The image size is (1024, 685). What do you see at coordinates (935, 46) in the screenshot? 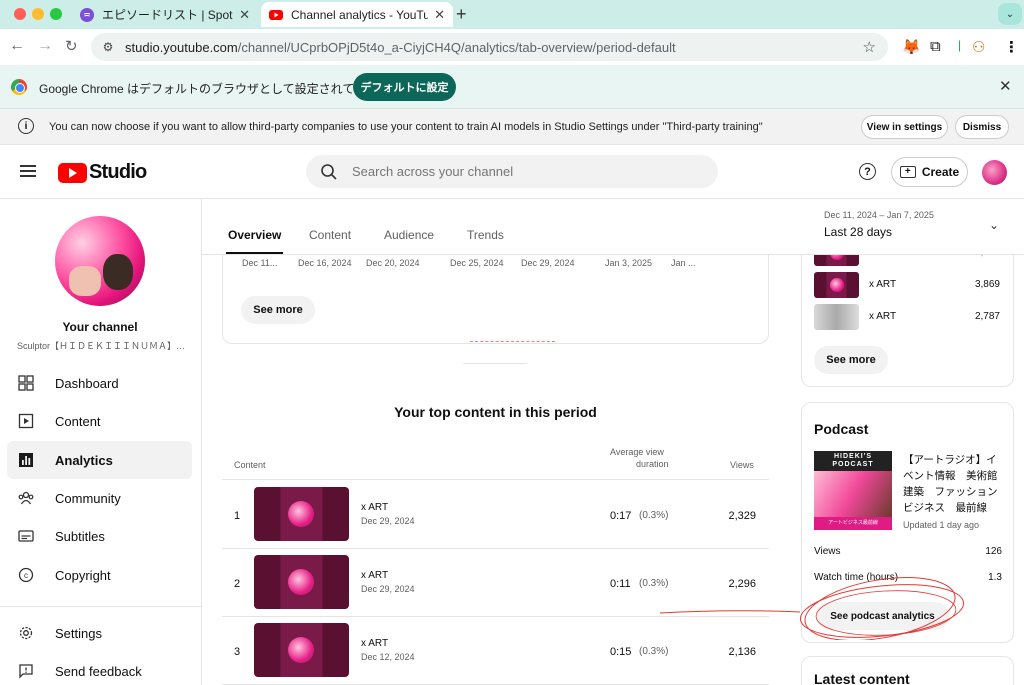
I see `extensions-puzzle-icon: ⧉` at bounding box center [935, 46].